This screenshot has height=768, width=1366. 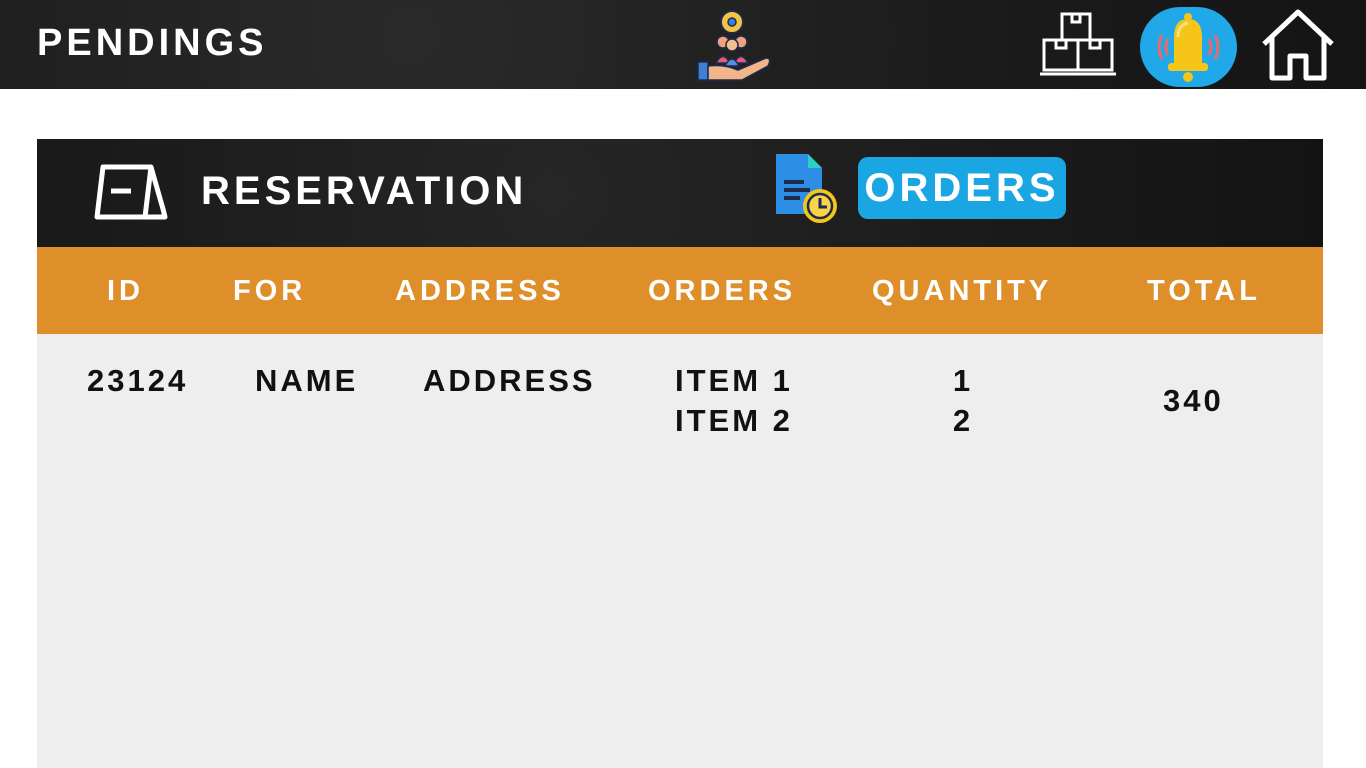 I want to click on notification-bell-button, so click(x=1188, y=47).